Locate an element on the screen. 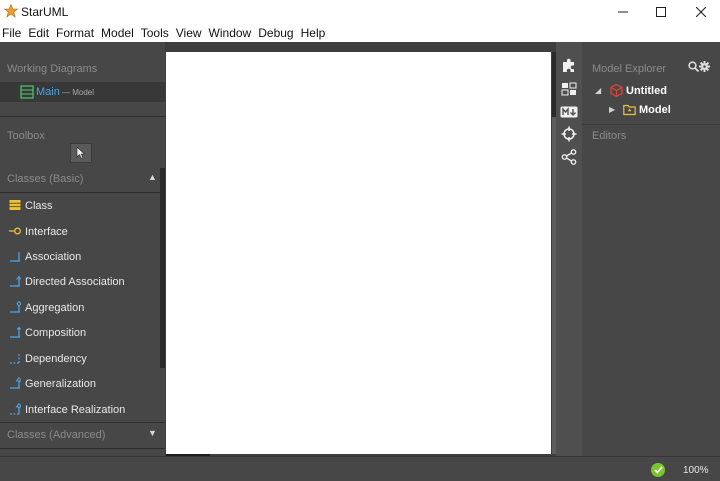 This screenshot has height=481, width=720. status-bar: 100% is located at coordinates (360, 468).